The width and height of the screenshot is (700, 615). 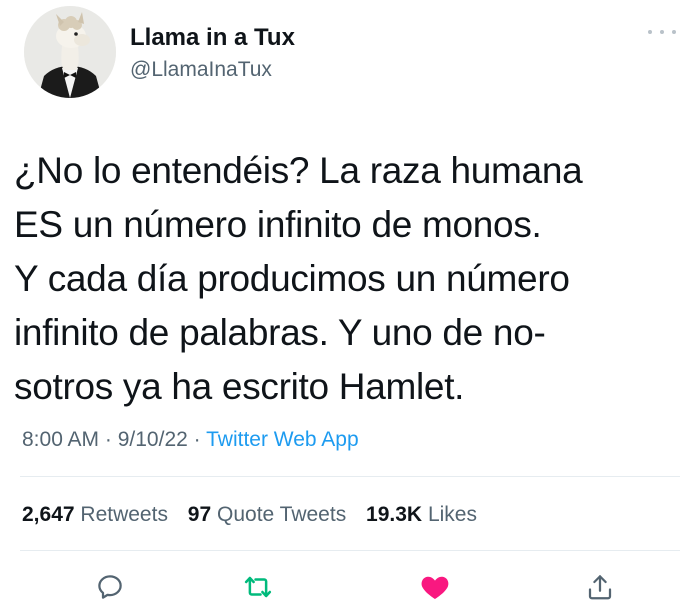 What do you see at coordinates (201, 70) in the screenshot?
I see `author-handle: @LlamaInaTux` at bounding box center [201, 70].